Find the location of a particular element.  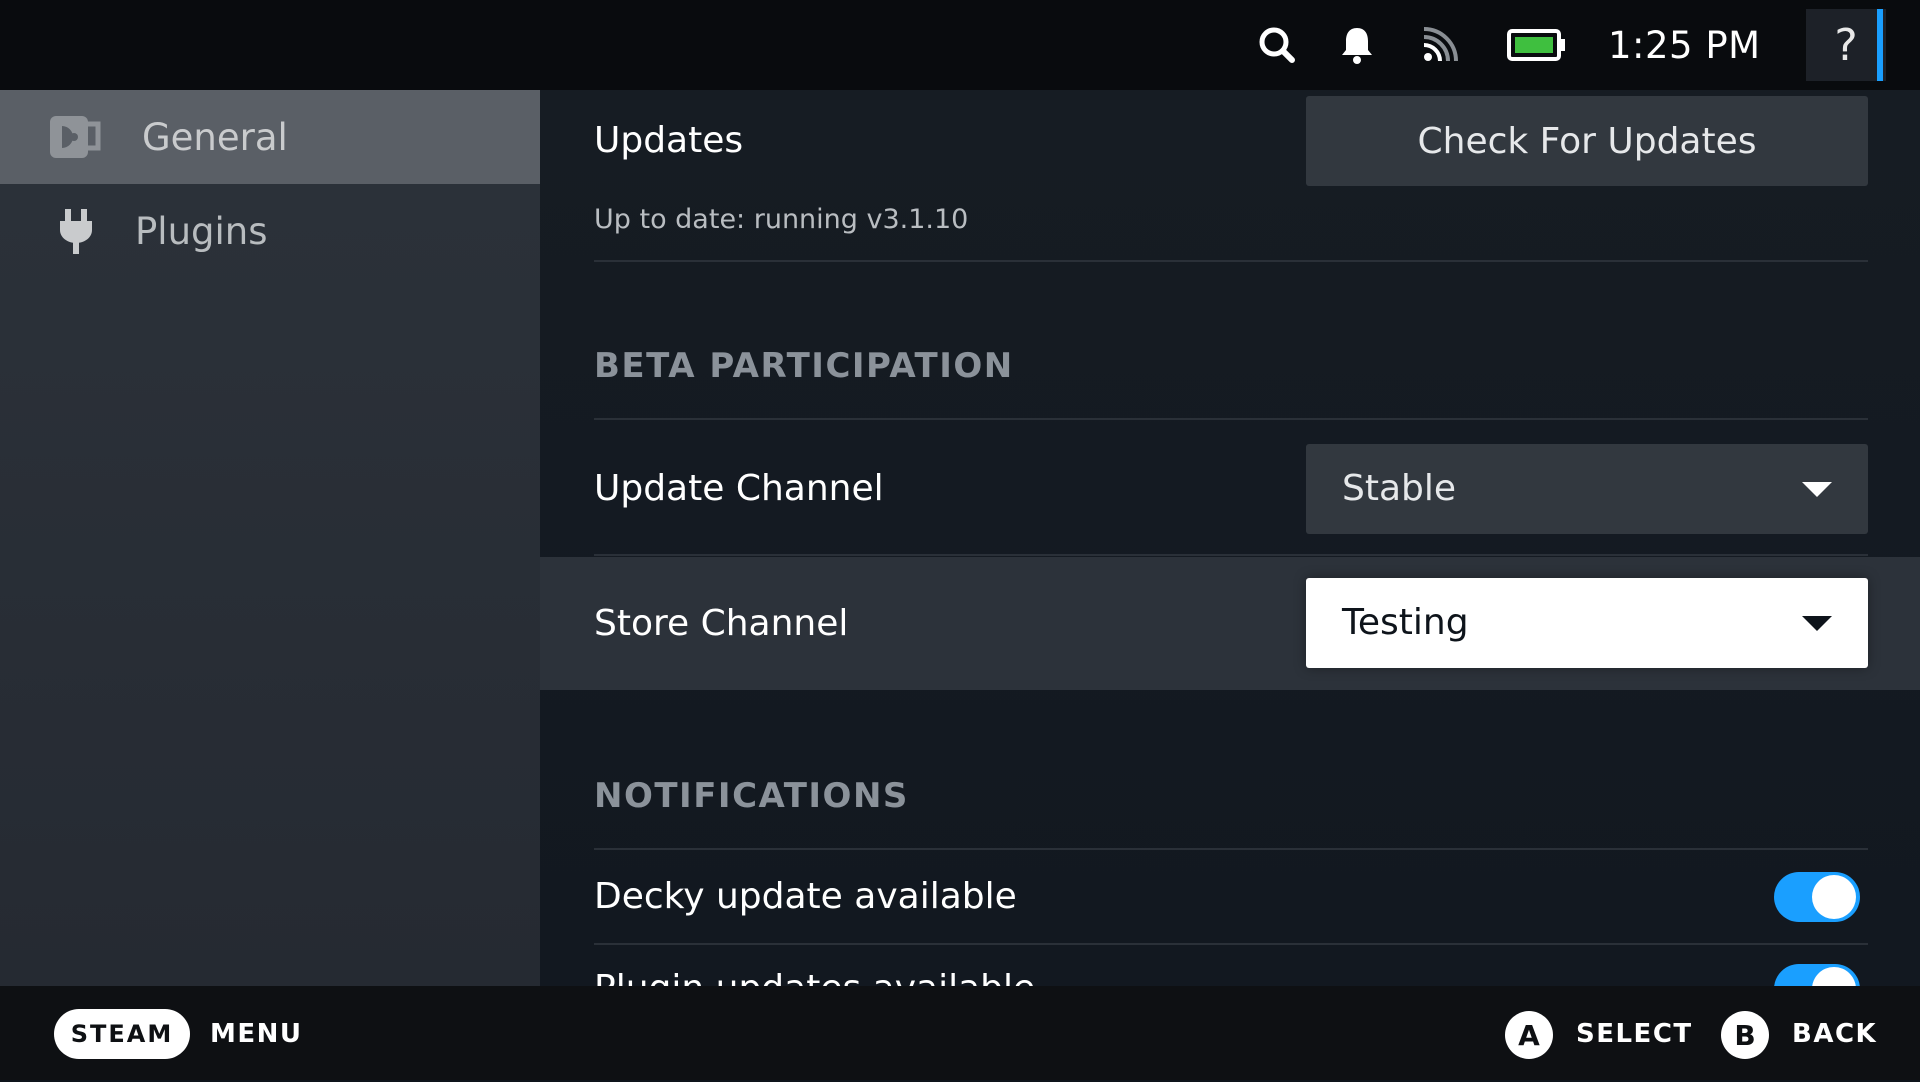

store-channel-value: Testing is located at coordinates (1405, 622).